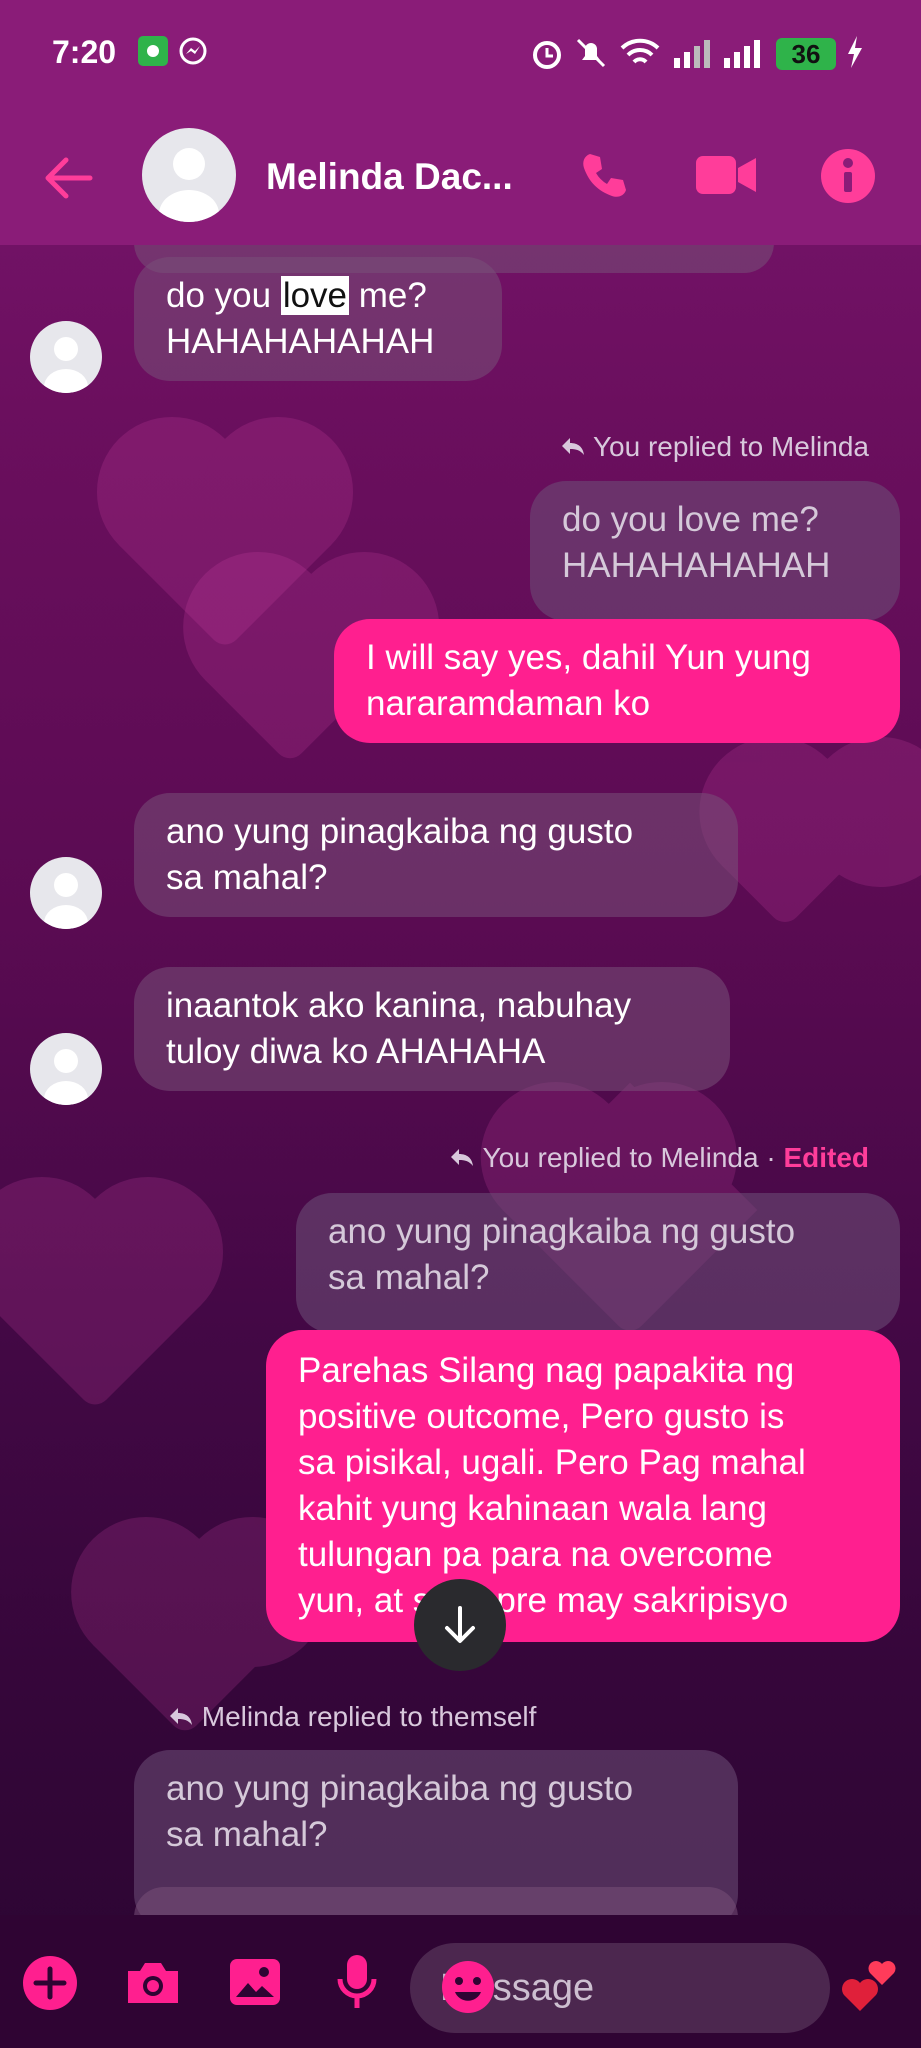  What do you see at coordinates (546, 1370) in the screenshot?
I see `message-line: Parehas Silang nag papakita ng` at bounding box center [546, 1370].